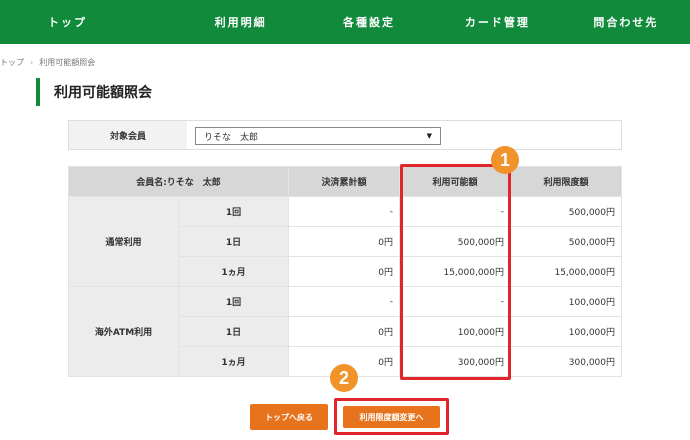 This screenshot has height=440, width=690. I want to click on limit-cell: 15,000,000円, so click(566, 271).